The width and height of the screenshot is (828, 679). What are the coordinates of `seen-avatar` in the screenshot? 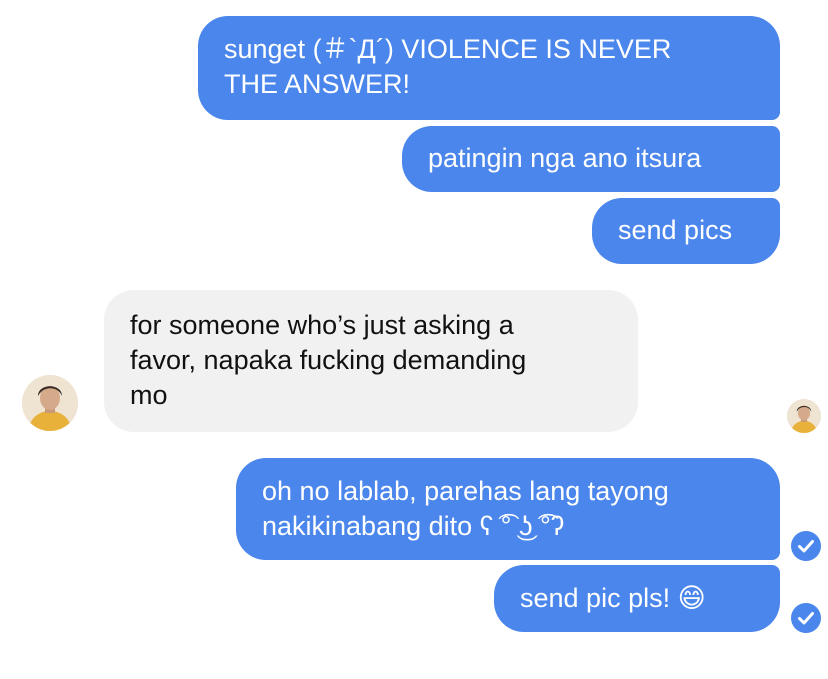 It's located at (804, 416).